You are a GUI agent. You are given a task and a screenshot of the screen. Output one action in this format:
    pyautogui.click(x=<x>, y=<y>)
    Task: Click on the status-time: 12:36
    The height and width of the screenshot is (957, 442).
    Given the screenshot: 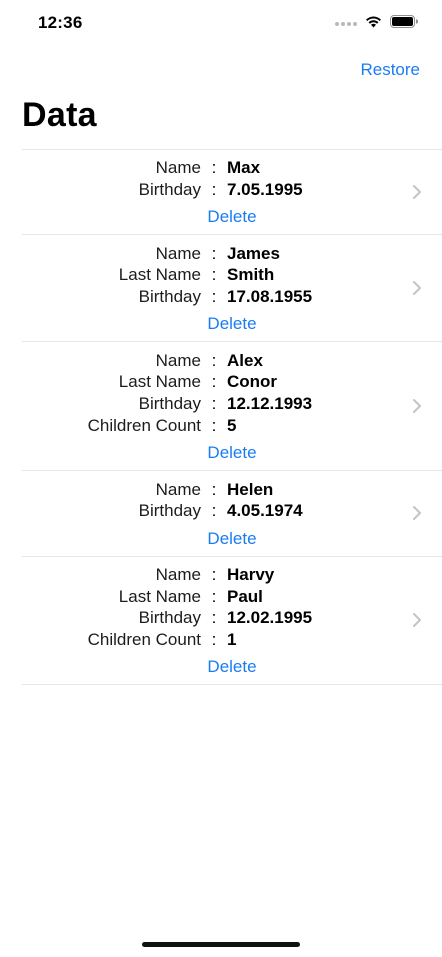 What is the action you would take?
    pyautogui.click(x=60, y=22)
    